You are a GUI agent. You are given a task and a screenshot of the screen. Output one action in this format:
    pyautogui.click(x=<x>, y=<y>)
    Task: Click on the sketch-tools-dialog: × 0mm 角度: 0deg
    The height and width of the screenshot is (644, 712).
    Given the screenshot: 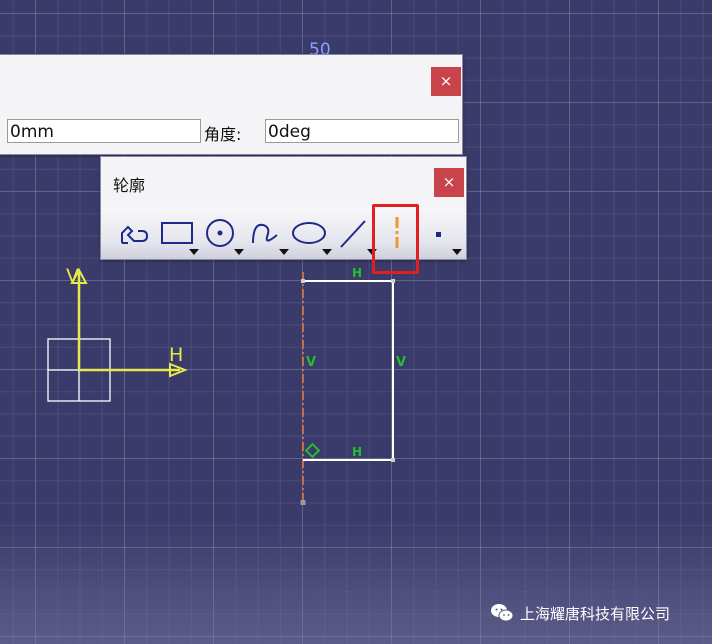 What is the action you would take?
    pyautogui.click(x=231, y=104)
    